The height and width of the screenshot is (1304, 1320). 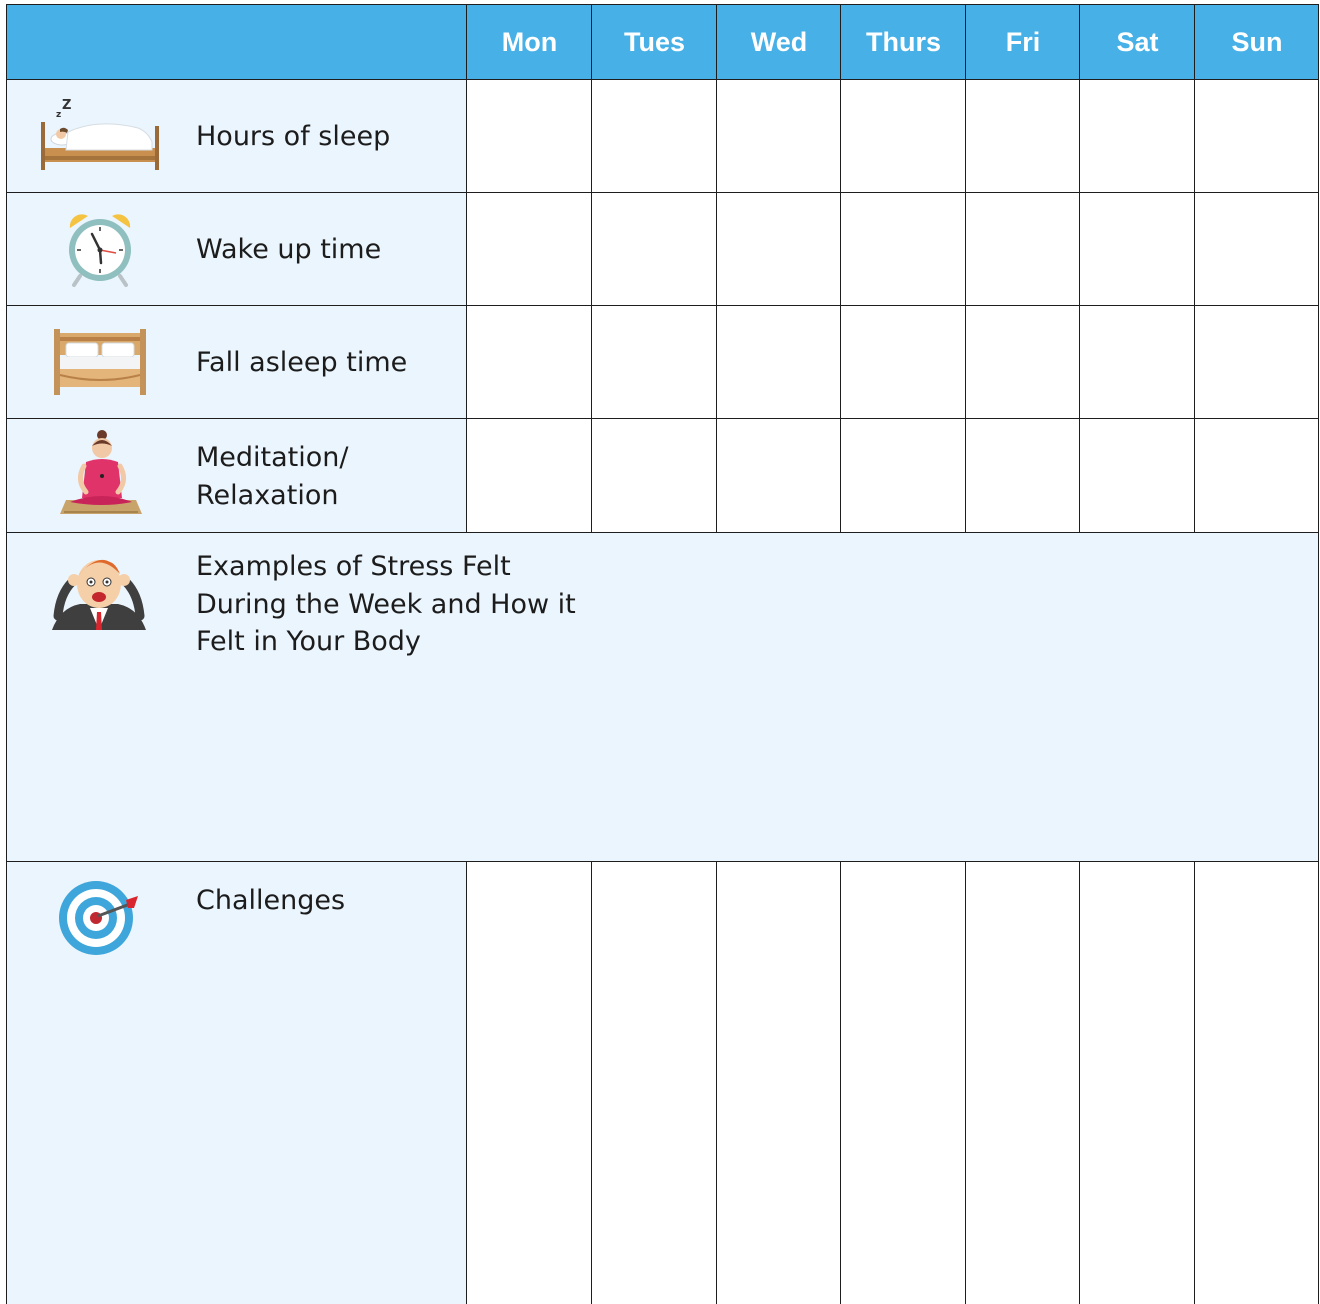 I want to click on label-meditation-line1: Meditation/, so click(x=272, y=457).